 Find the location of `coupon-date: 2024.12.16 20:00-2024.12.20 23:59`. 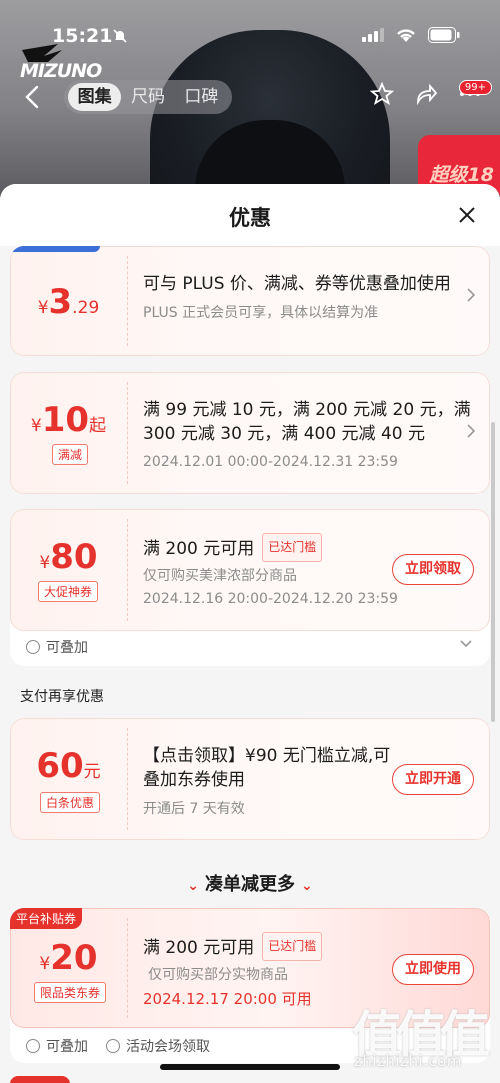

coupon-date: 2024.12.16 20:00-2024.12.20 23:59 is located at coordinates (270, 599).